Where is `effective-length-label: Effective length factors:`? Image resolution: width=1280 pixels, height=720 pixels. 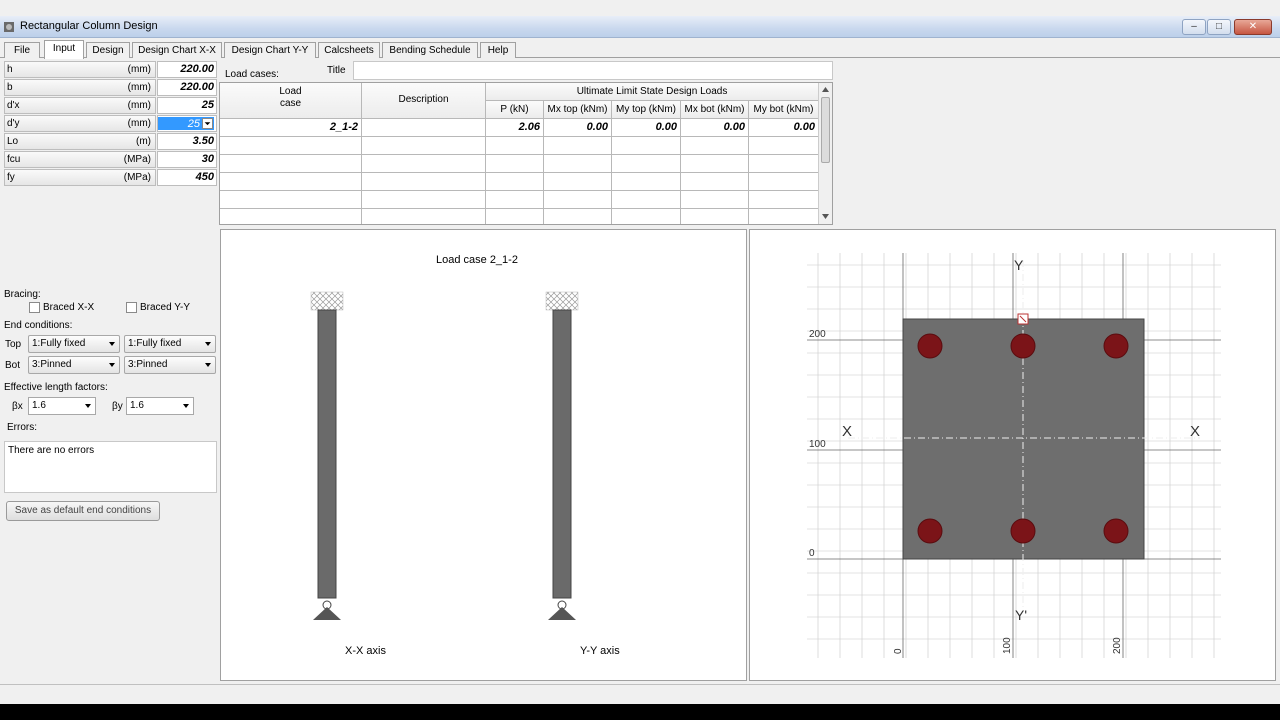
effective-length-label: Effective length factors: is located at coordinates (56, 387).